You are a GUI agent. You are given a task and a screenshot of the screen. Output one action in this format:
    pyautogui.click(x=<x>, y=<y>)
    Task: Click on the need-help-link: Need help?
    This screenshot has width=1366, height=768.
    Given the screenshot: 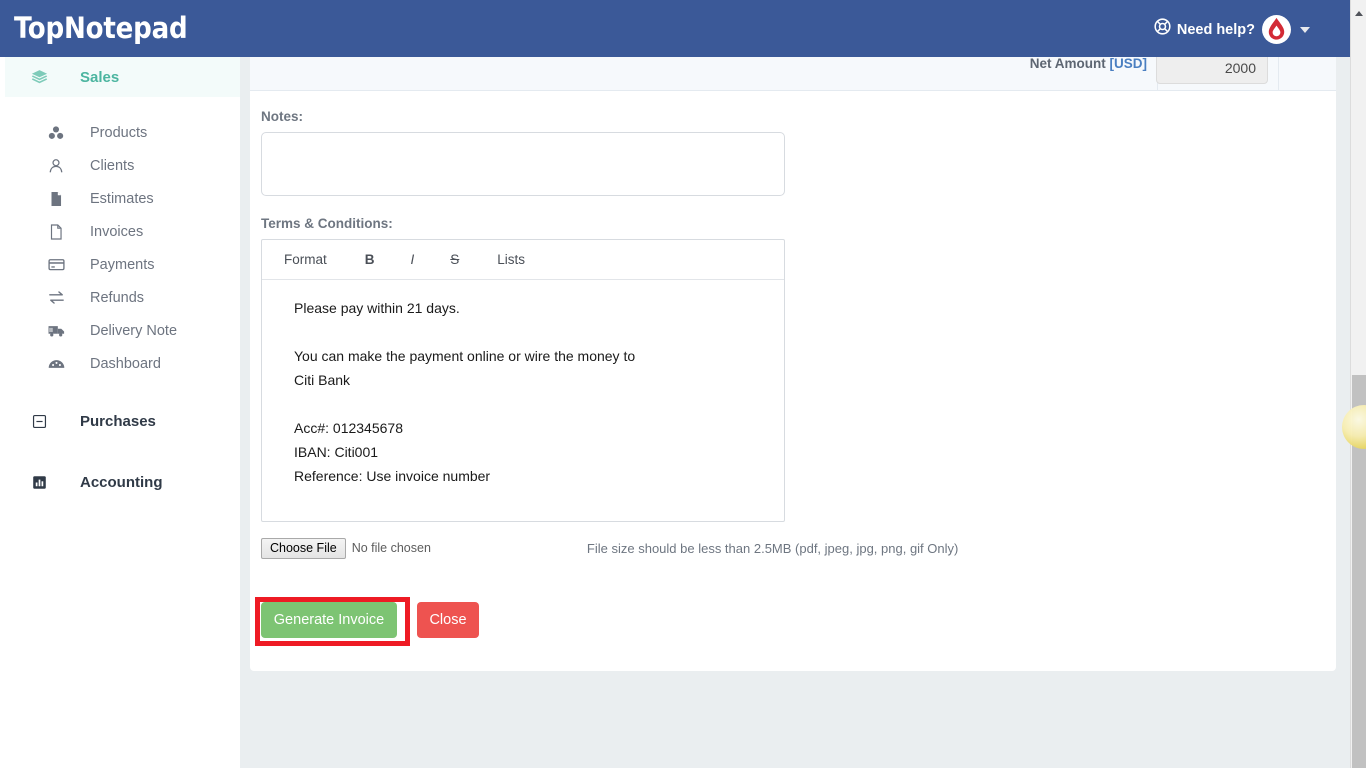 What is the action you would take?
    pyautogui.click(x=1204, y=29)
    